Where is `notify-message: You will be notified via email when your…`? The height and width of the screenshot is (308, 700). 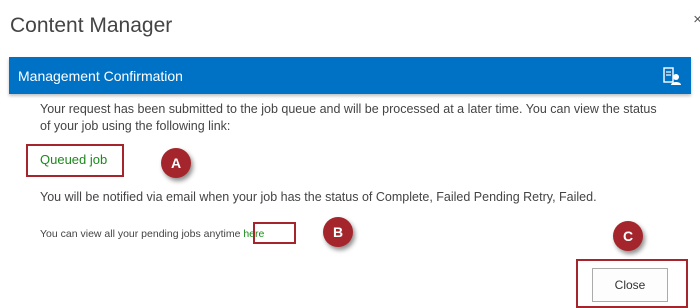
notify-message: You will be notified via email when your… is located at coordinates (318, 197).